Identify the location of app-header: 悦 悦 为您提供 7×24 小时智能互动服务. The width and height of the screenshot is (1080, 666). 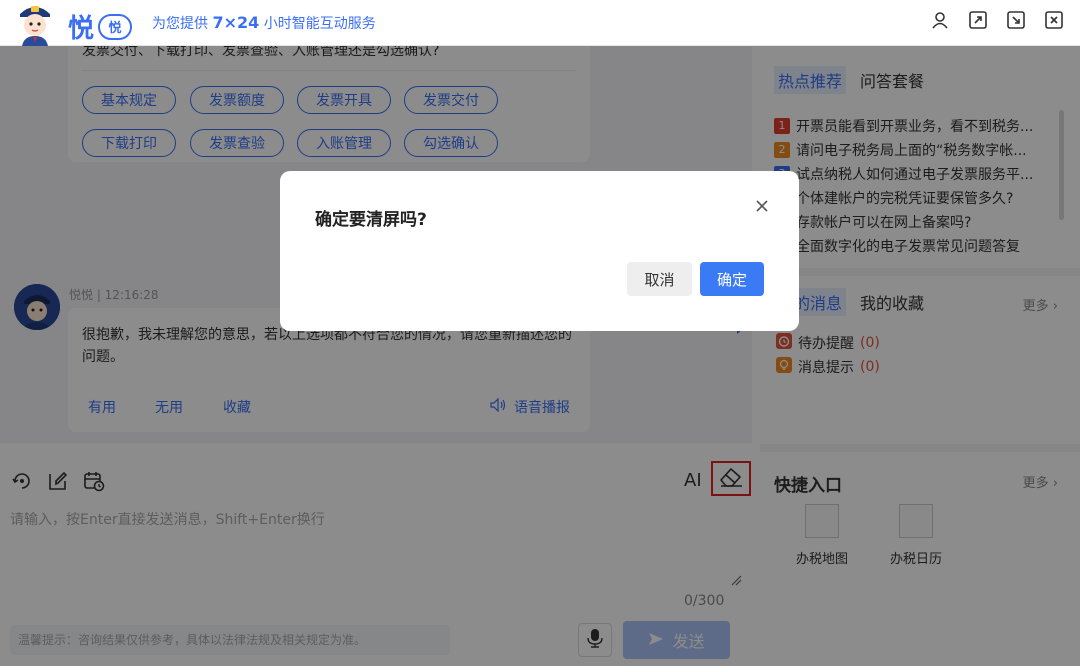
(540, 23).